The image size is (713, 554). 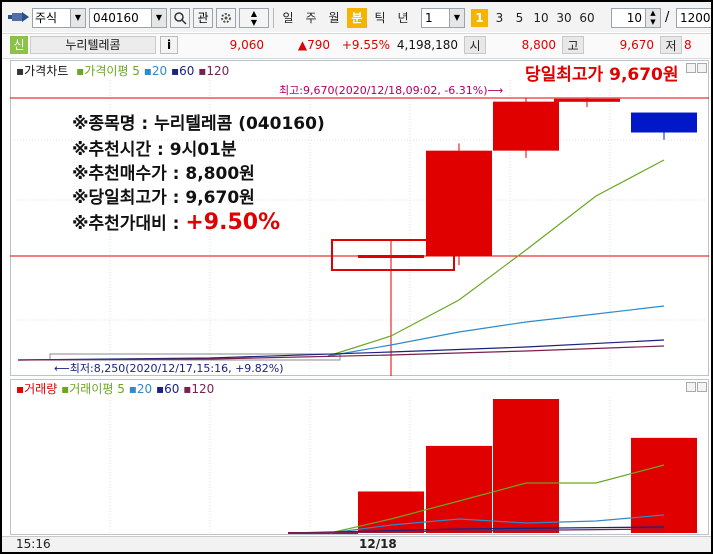 I want to click on panel-controls-icon, so click(x=696, y=68).